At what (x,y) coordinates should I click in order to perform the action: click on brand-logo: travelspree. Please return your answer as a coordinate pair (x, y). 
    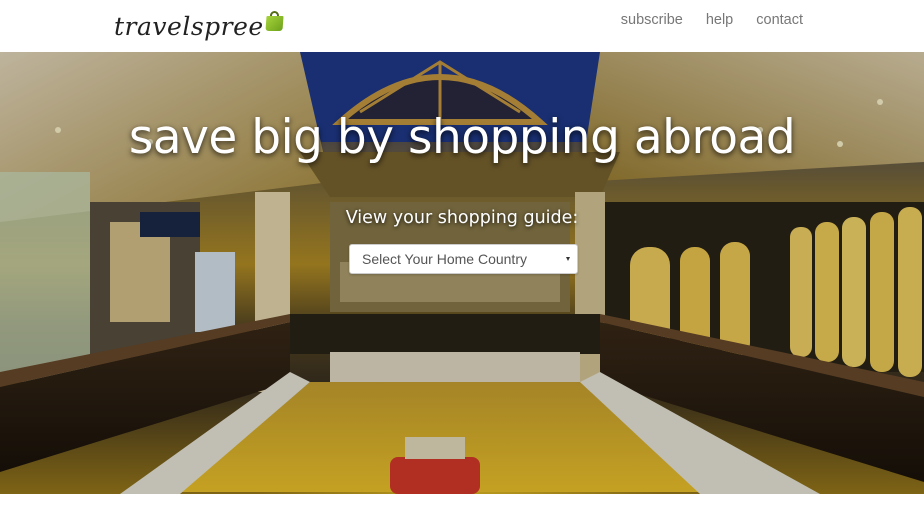
    Looking at the image, I should click on (199, 26).